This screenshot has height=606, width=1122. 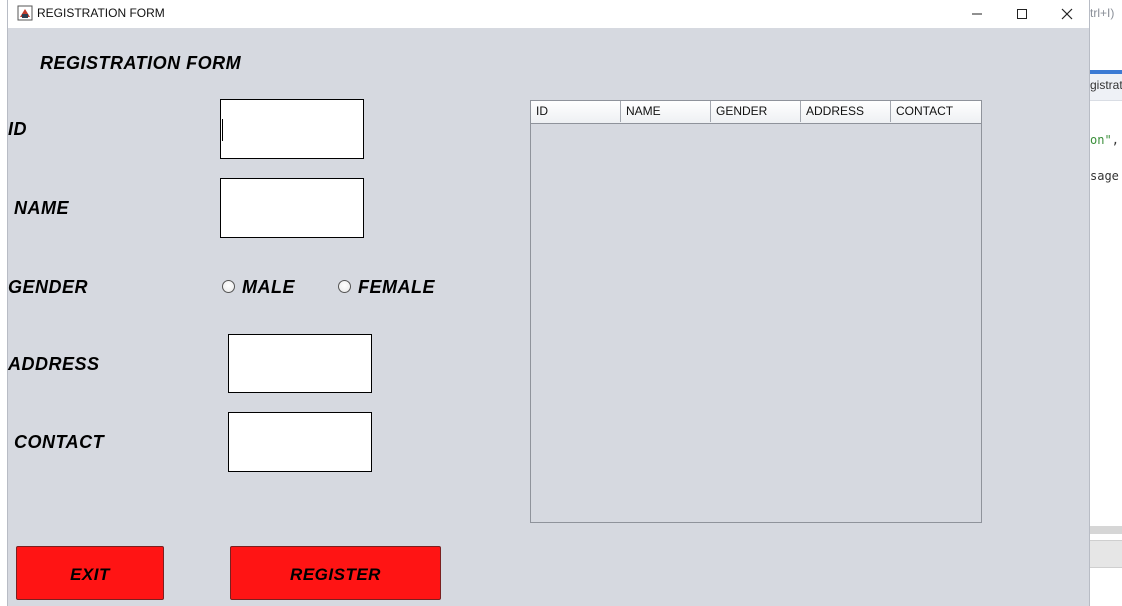 I want to click on register-button-label: REGISTER, so click(x=335, y=574).